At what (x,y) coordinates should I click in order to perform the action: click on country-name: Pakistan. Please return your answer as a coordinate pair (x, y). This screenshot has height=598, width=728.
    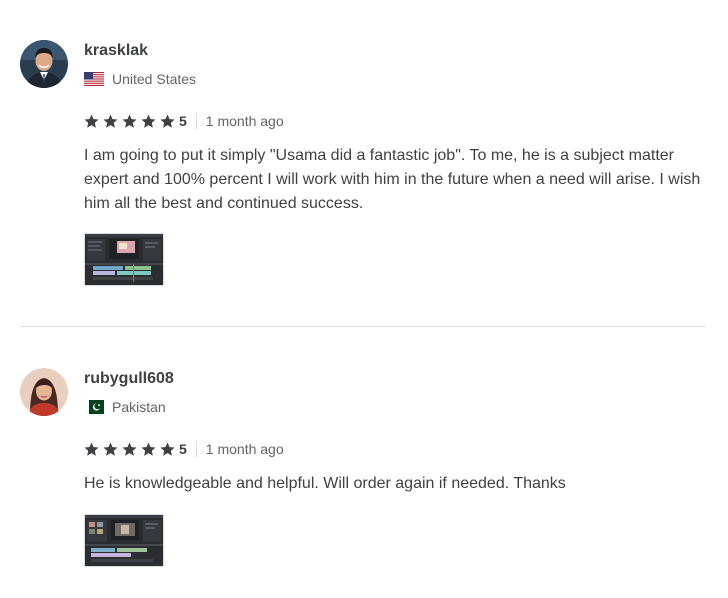
    Looking at the image, I should click on (139, 407).